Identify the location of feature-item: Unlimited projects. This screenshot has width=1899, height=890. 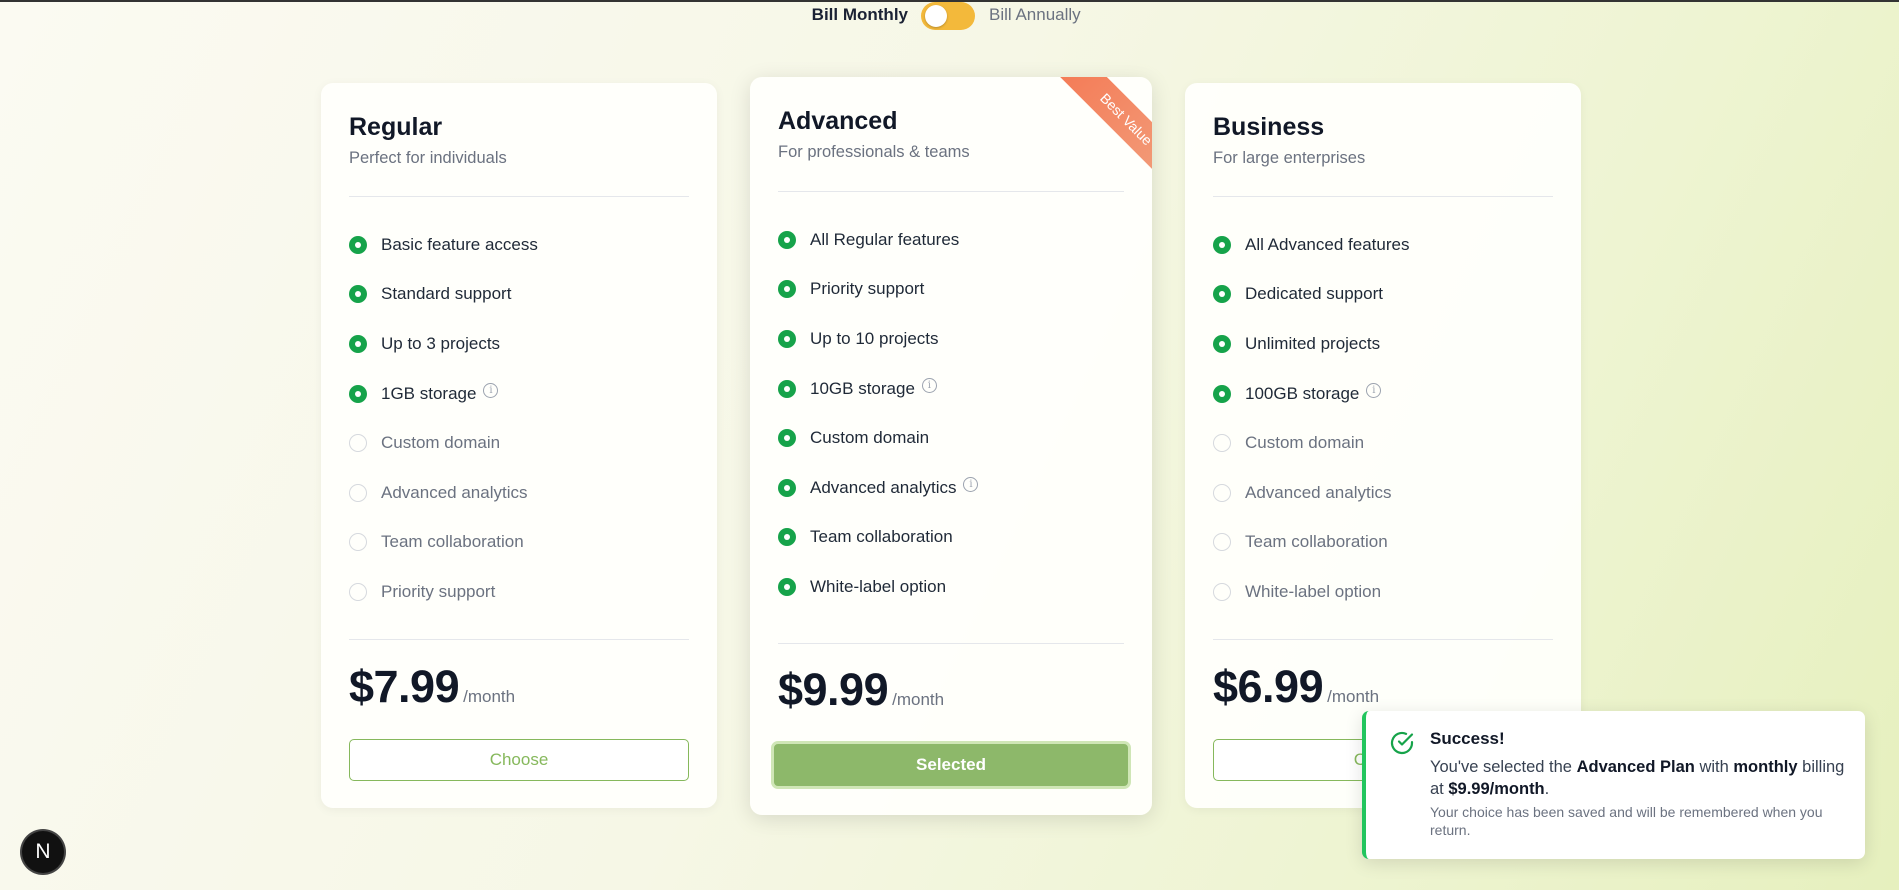
(1383, 344).